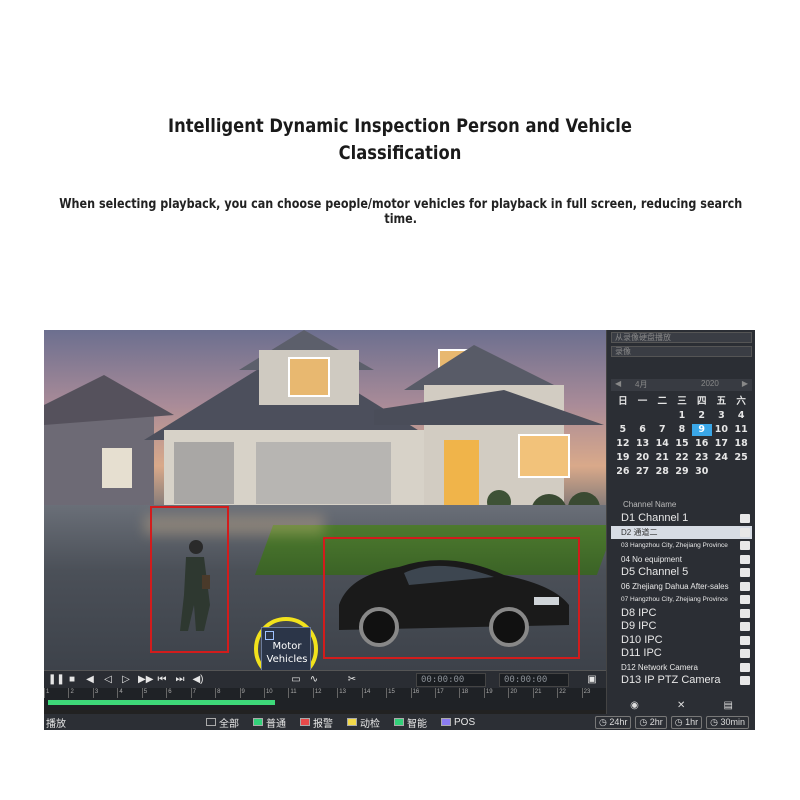  What do you see at coordinates (681, 337) in the screenshot?
I see `source-select: 从录像硬盘播放` at bounding box center [681, 337].